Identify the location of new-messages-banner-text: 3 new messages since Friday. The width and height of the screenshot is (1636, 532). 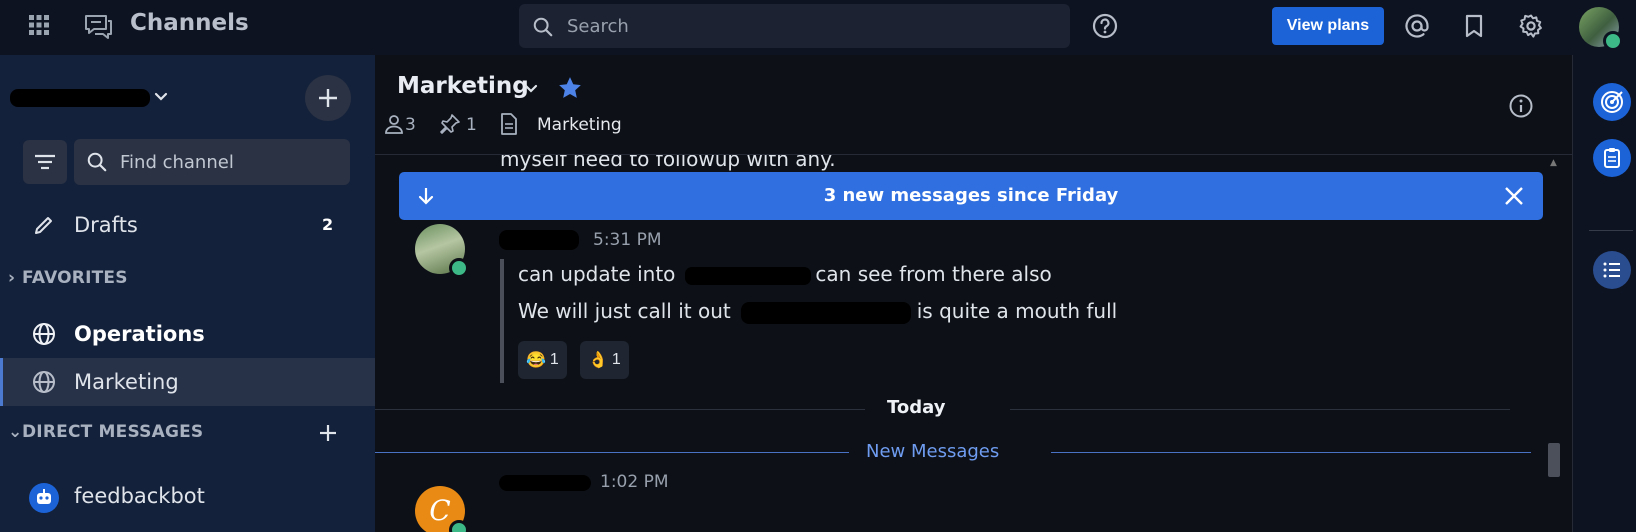
(971, 195).